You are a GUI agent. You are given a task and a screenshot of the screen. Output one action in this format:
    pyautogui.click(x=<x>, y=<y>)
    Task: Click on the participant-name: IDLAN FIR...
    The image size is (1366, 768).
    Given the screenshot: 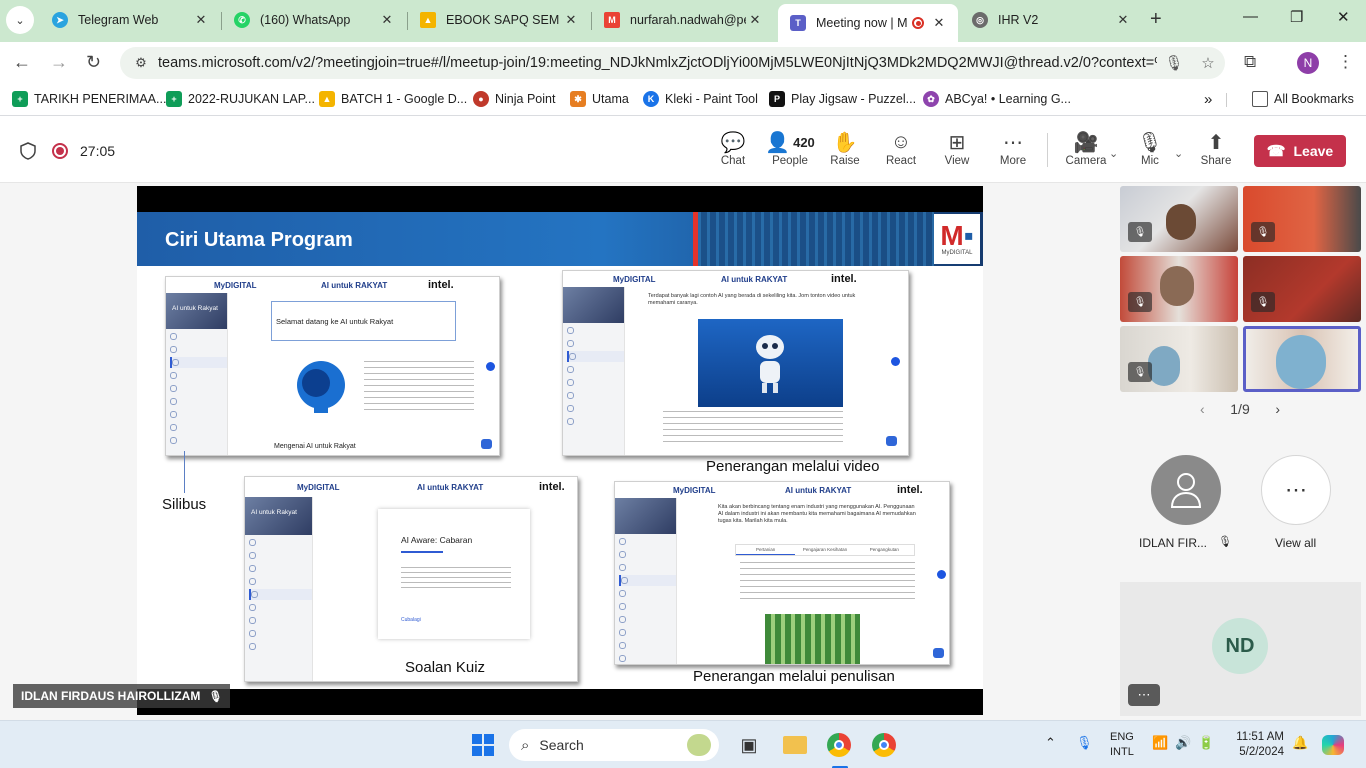 What is the action you would take?
    pyautogui.click(x=1173, y=543)
    